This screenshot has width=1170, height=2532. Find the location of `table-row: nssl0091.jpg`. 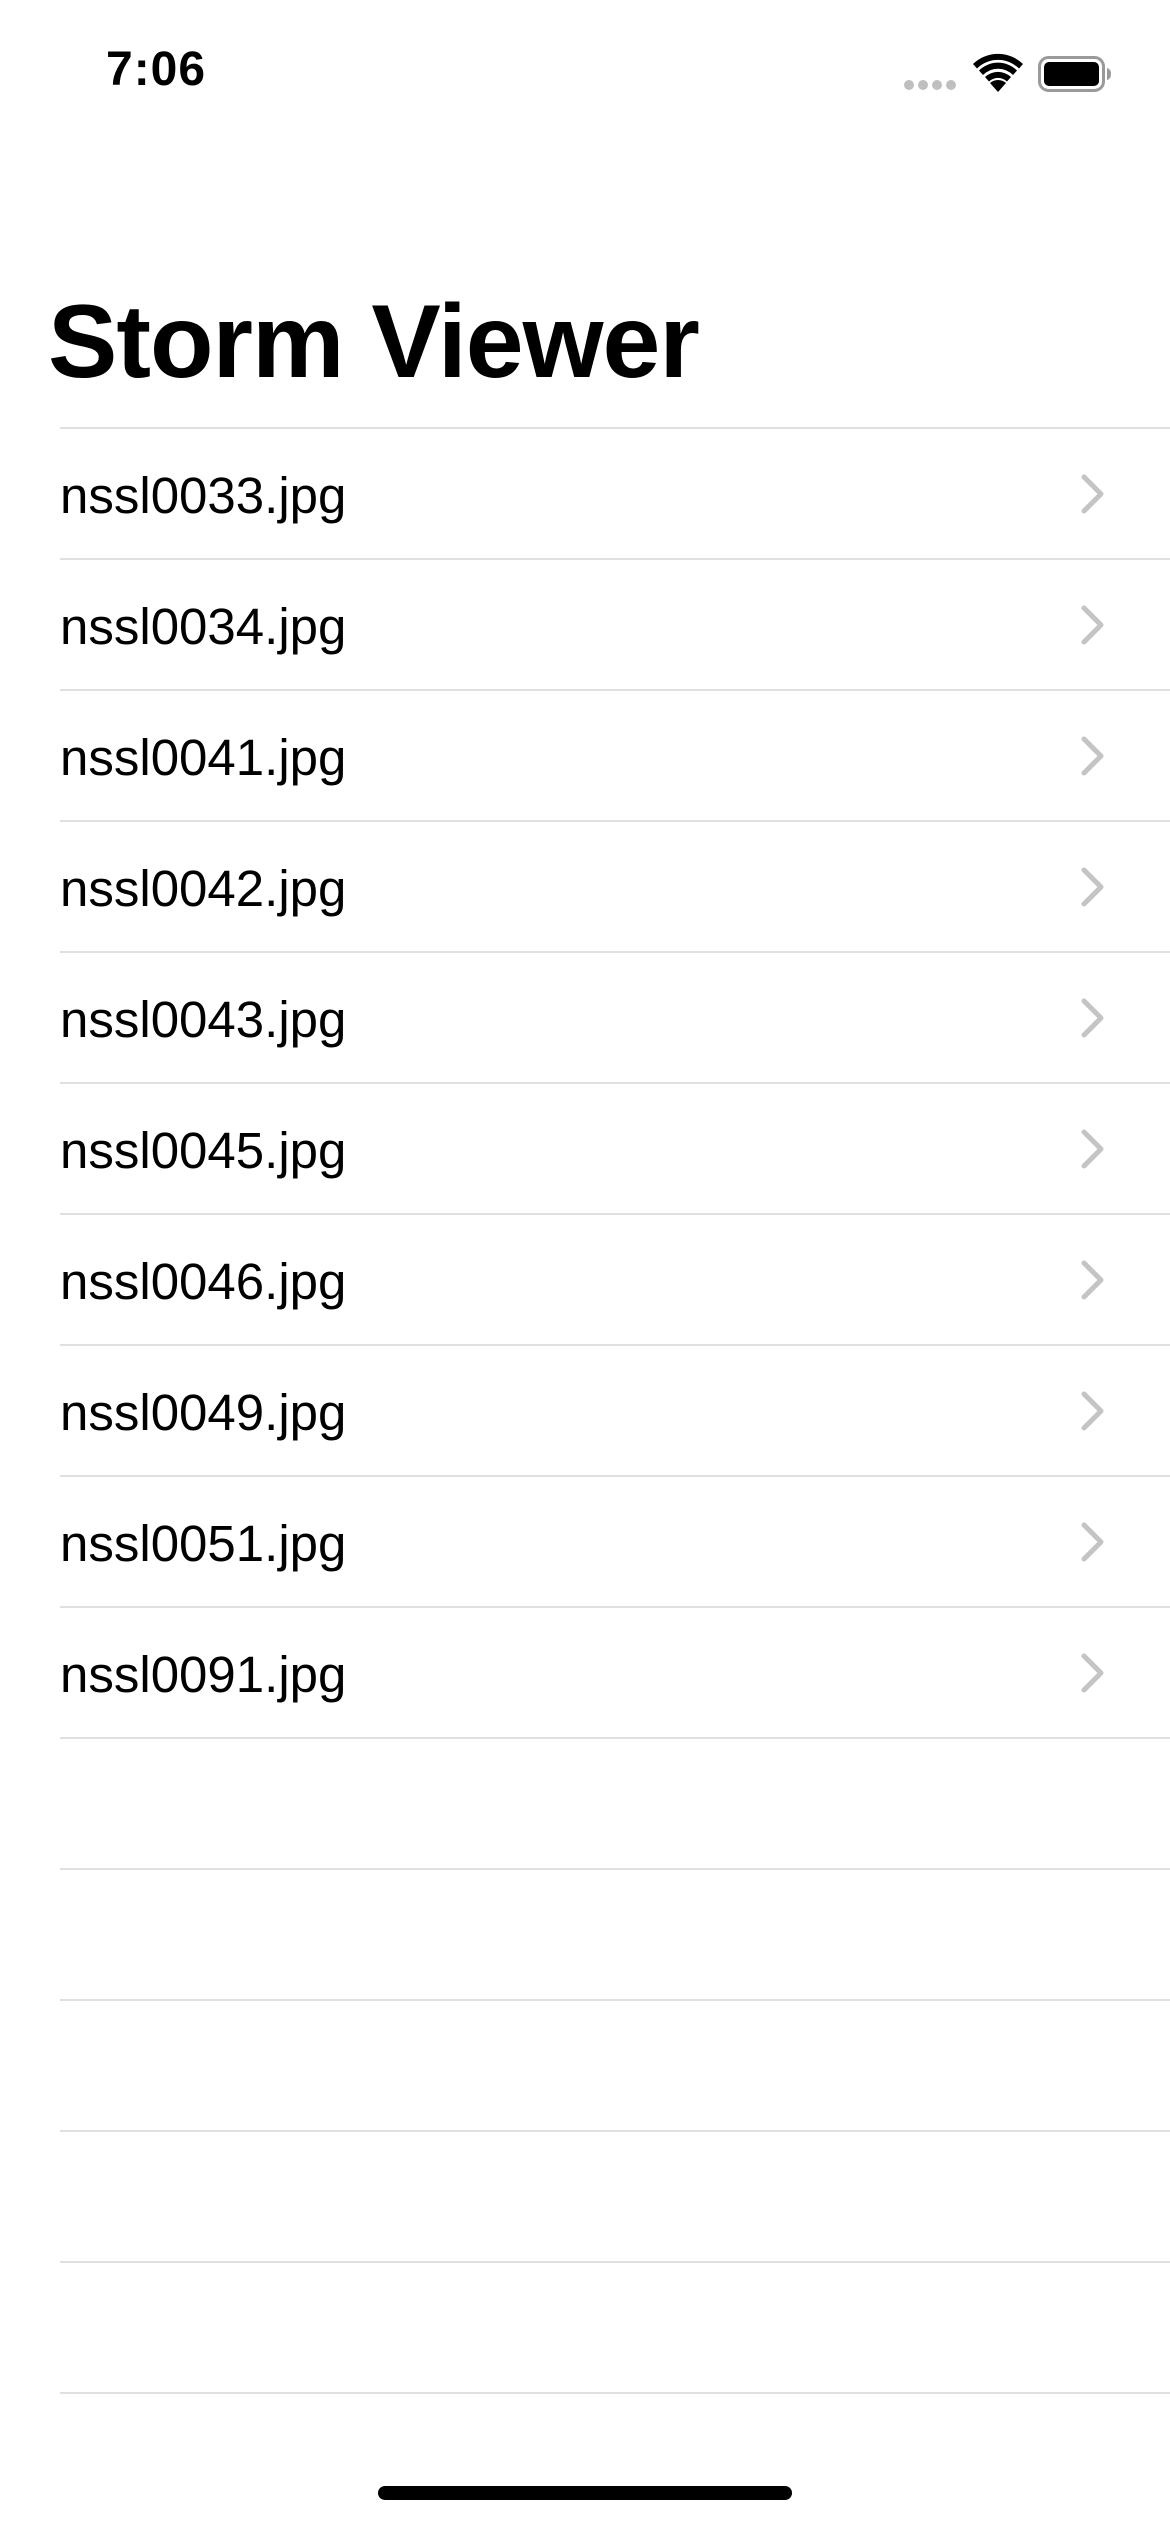

table-row: nssl0091.jpg is located at coordinates (585, 1673).